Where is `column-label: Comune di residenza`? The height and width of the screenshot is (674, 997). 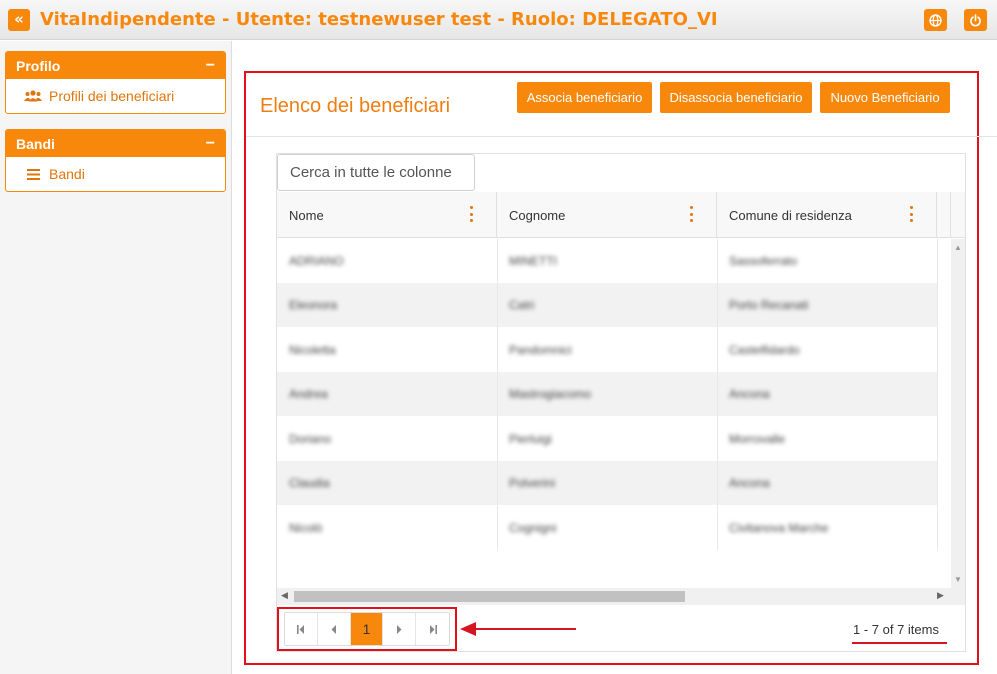
column-label: Comune di residenza is located at coordinates (790, 215).